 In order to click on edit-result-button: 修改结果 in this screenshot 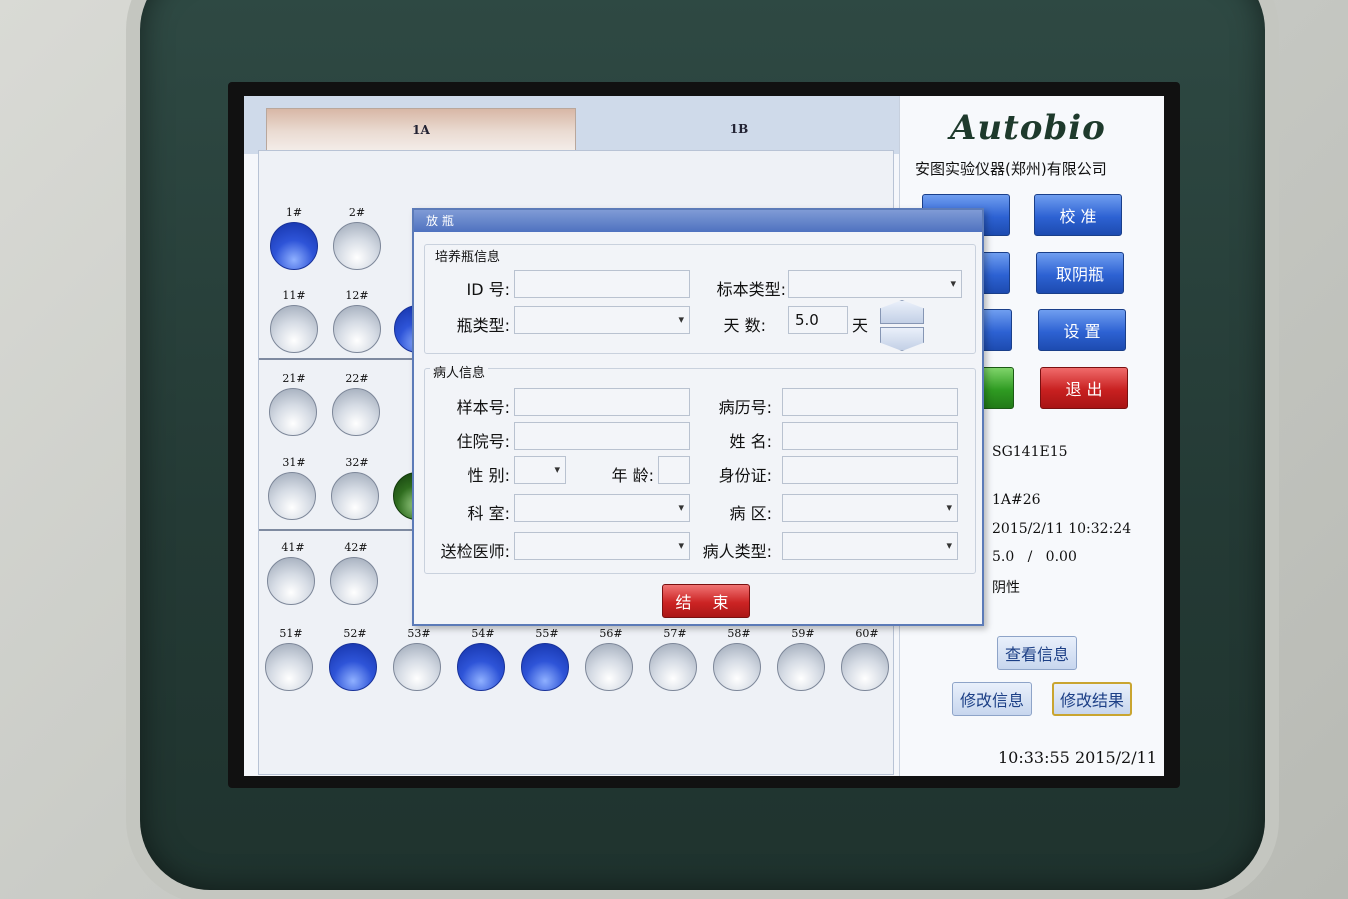, I will do `click(1092, 699)`.